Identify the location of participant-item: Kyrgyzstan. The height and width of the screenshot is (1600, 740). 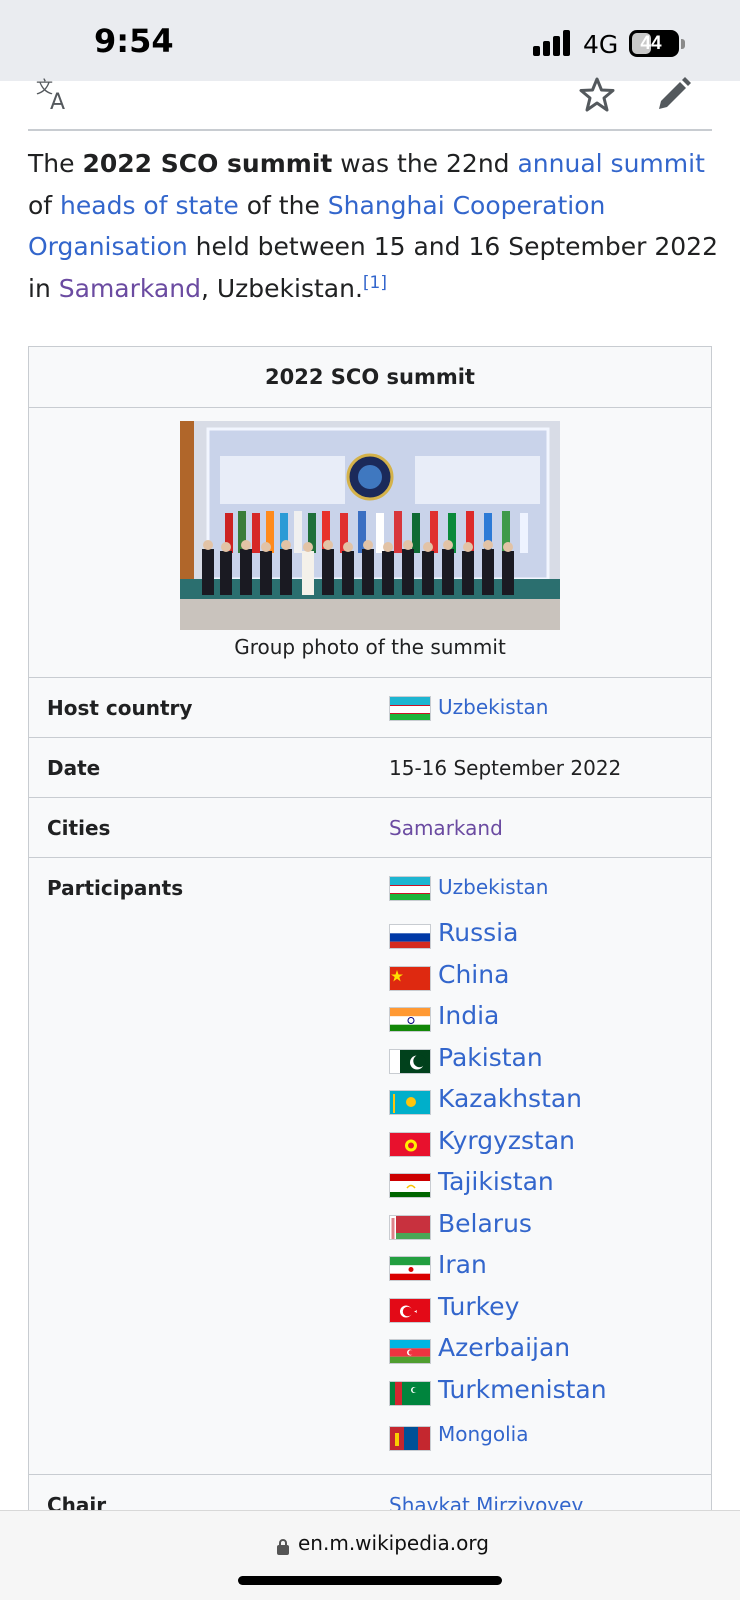
(370, 1144).